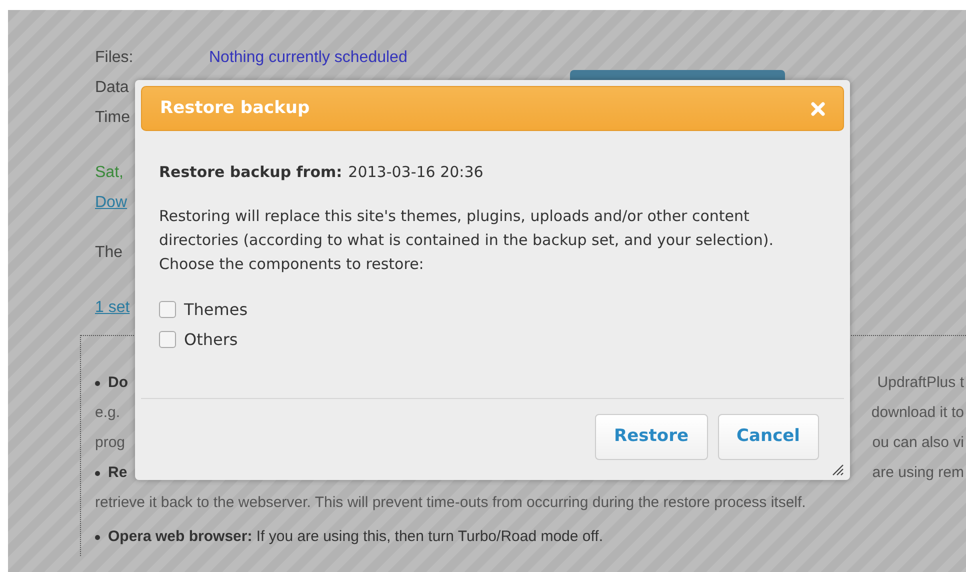  I want to click on resize-grip-icon, so click(837, 469).